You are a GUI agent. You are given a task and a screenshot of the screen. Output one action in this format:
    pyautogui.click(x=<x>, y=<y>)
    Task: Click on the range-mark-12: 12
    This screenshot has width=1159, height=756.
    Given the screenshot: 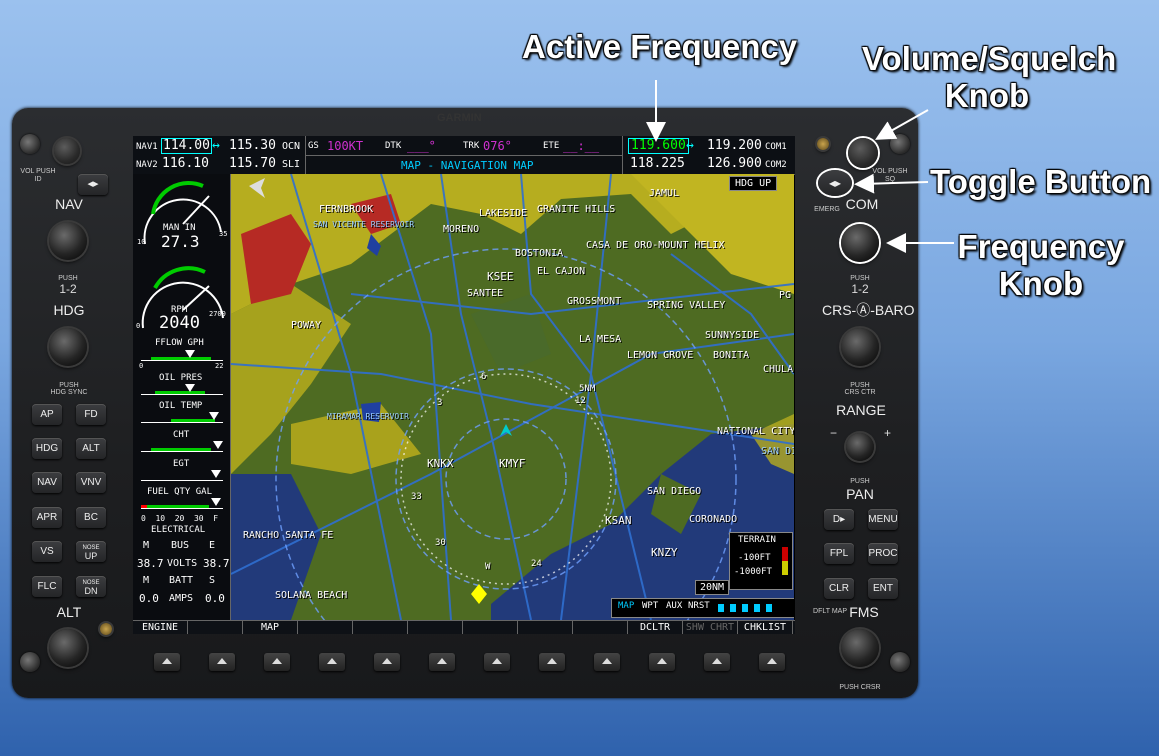 What is the action you would take?
    pyautogui.click(x=580, y=401)
    